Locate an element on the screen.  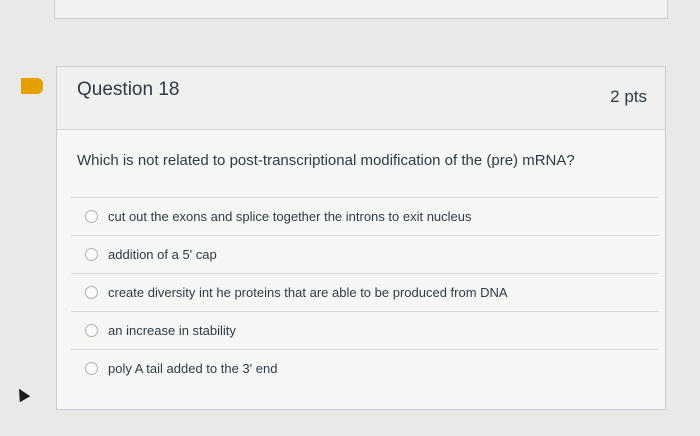
question-title: Question 18 is located at coordinates (128, 89).